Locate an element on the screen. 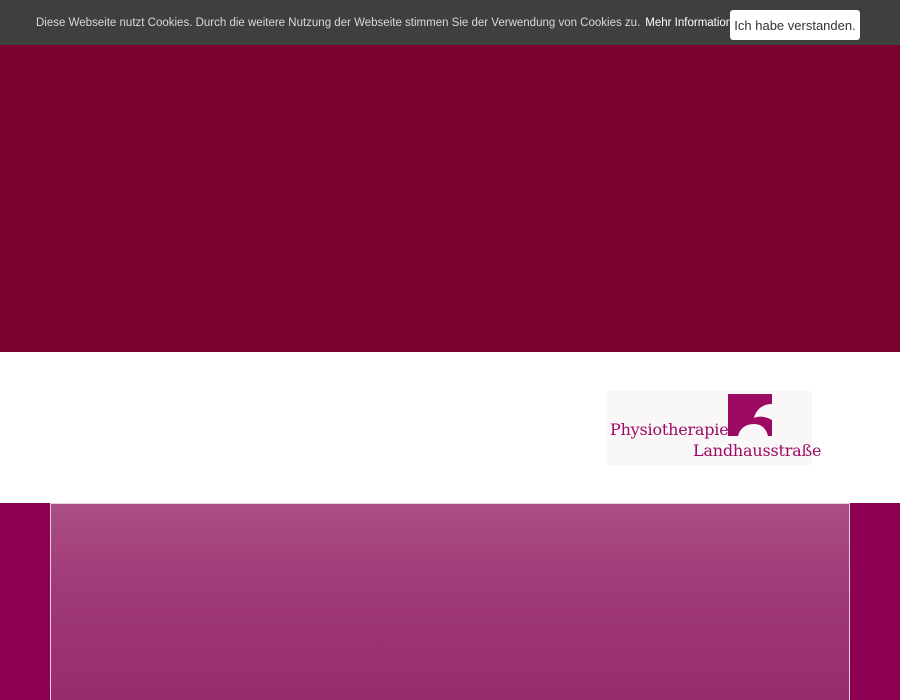  site-logo: Physiotherapie Landhausstraße is located at coordinates (714, 428).